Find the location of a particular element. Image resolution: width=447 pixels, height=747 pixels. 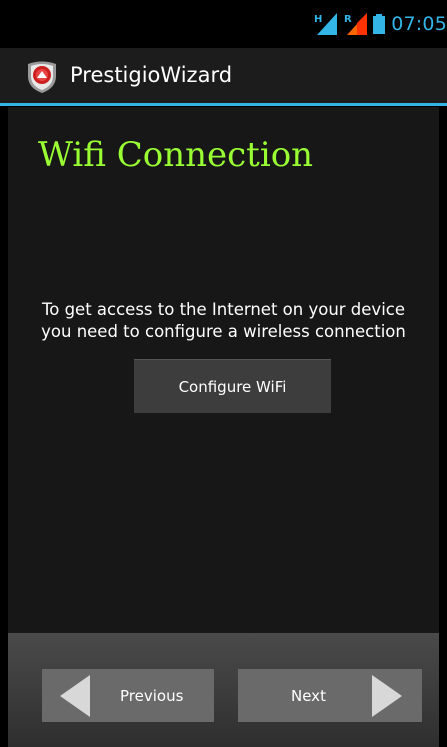

previous-label: Previous is located at coordinates (152, 695).